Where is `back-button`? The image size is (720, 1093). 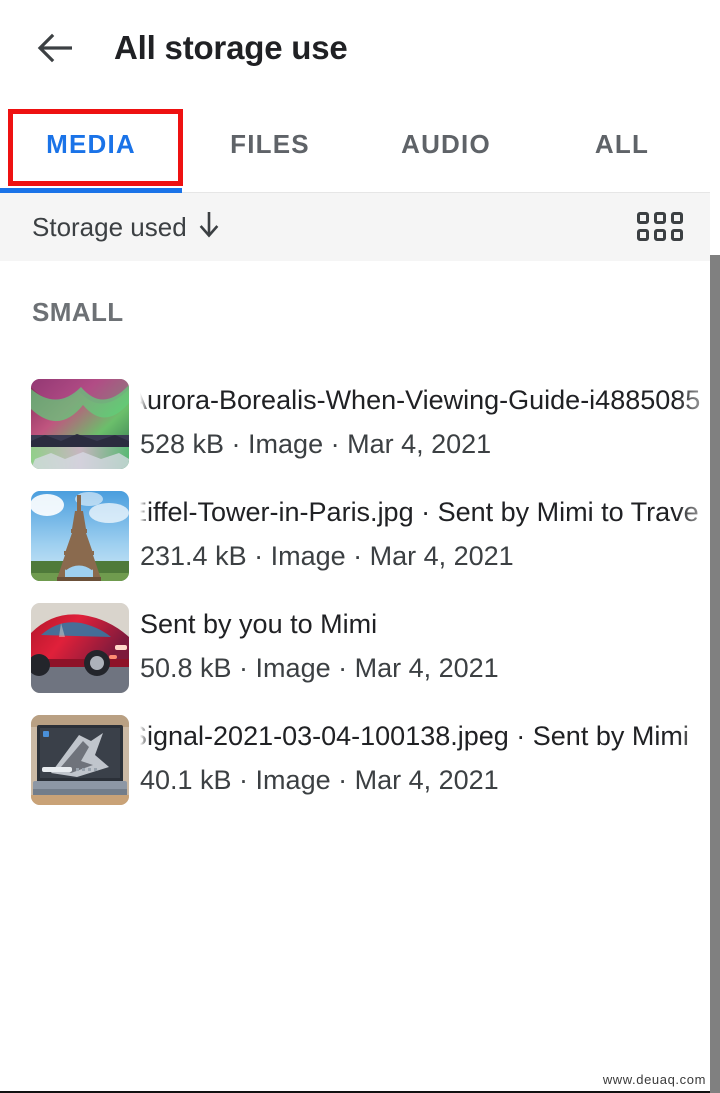 back-button is located at coordinates (56, 48).